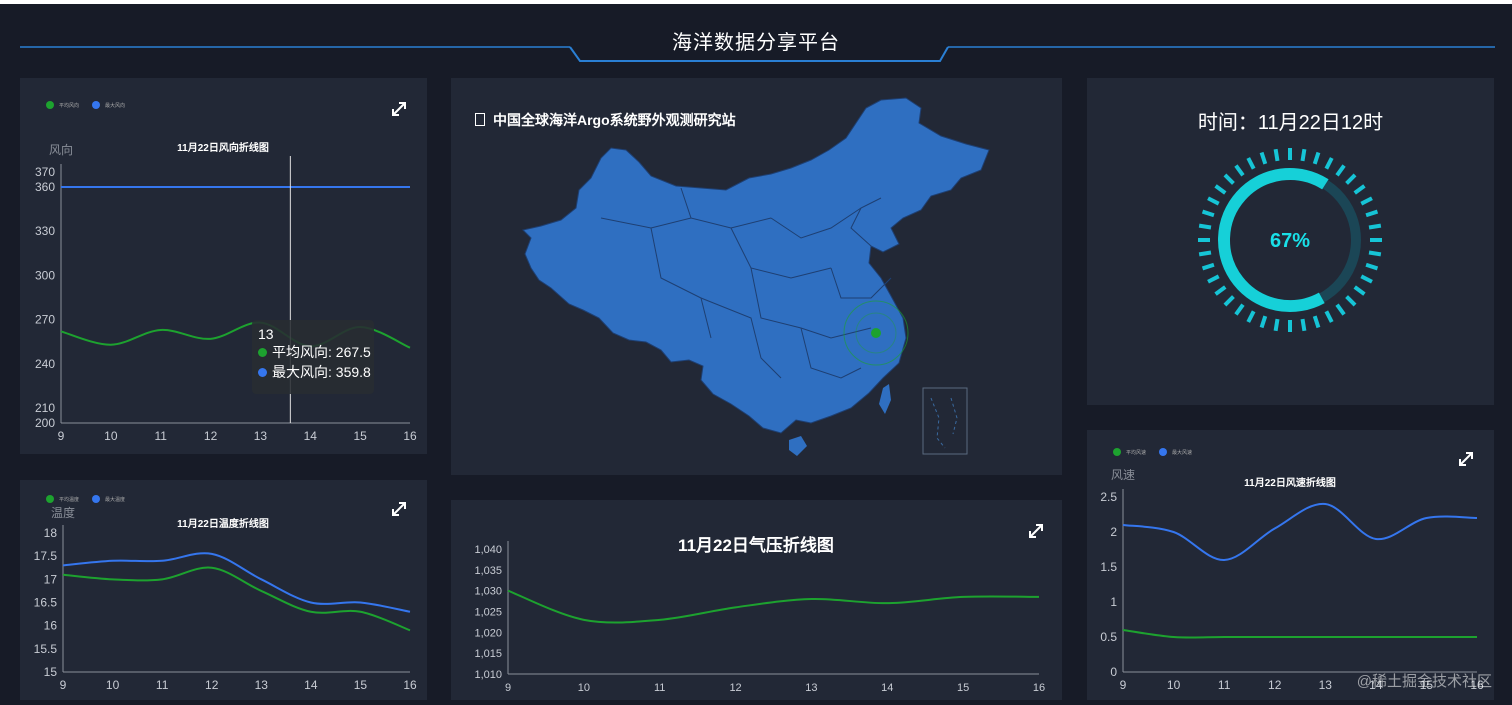 This screenshot has width=1512, height=705. Describe the element at coordinates (876, 333) in the screenshot. I see `station-dot-icon` at that location.